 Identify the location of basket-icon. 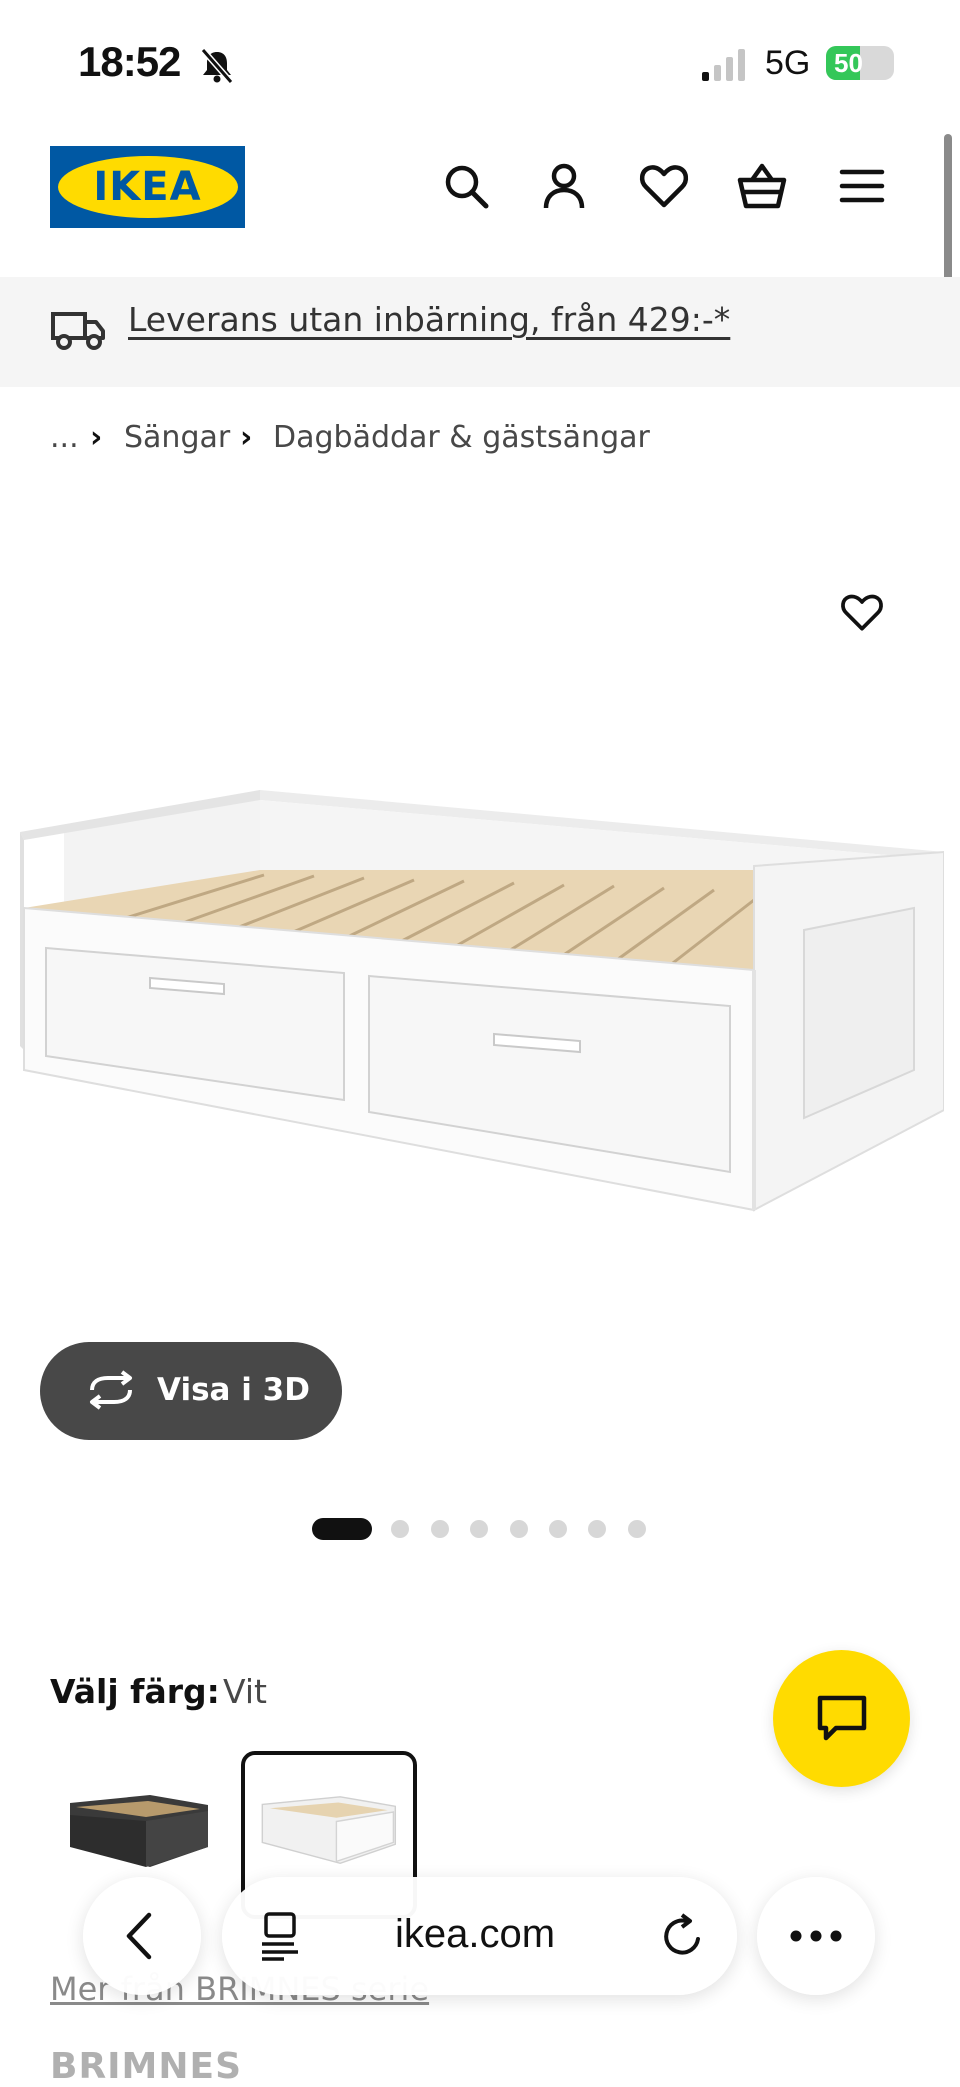
(762, 186).